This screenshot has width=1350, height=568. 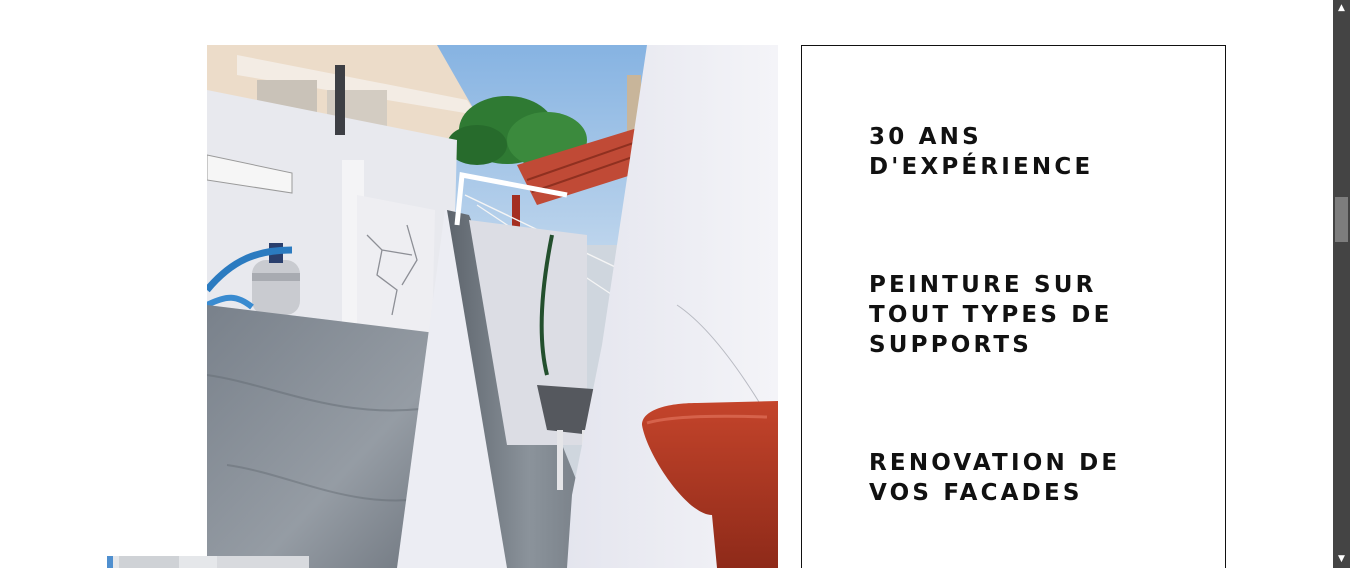 What do you see at coordinates (991, 315) in the screenshot?
I see `feature-painting-supports: PEINTURE SUR TOUT TYPES DE SUPPORTS` at bounding box center [991, 315].